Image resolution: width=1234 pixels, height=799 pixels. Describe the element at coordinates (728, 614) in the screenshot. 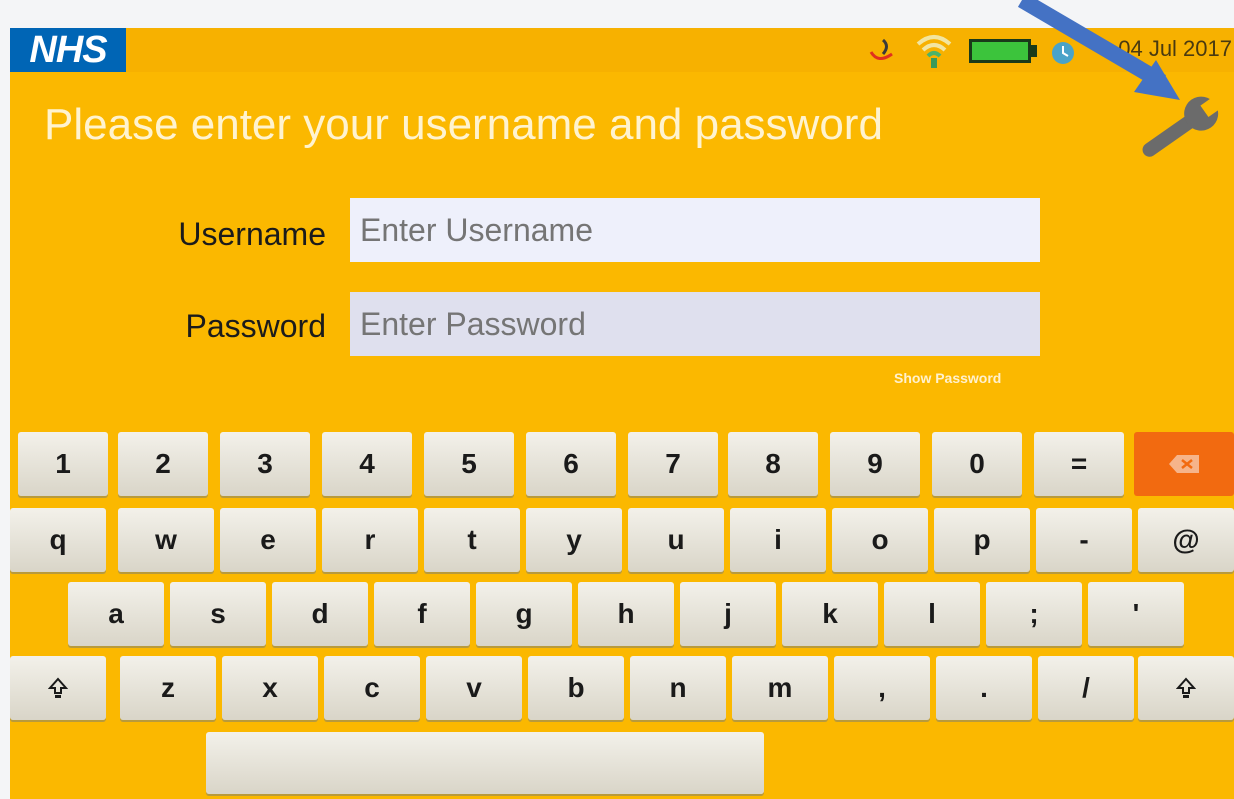

I see `key-j: j` at that location.